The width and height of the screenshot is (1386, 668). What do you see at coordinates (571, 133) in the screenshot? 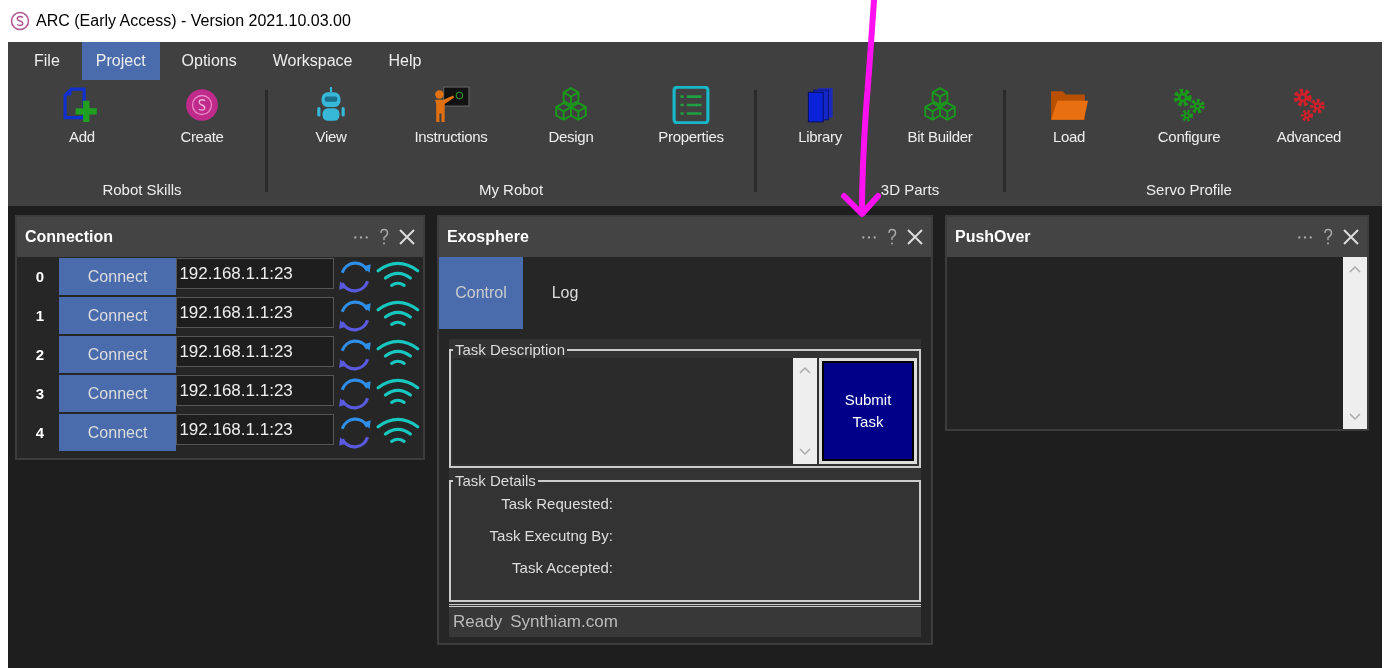
I see `toolbar-button: Design` at bounding box center [571, 133].